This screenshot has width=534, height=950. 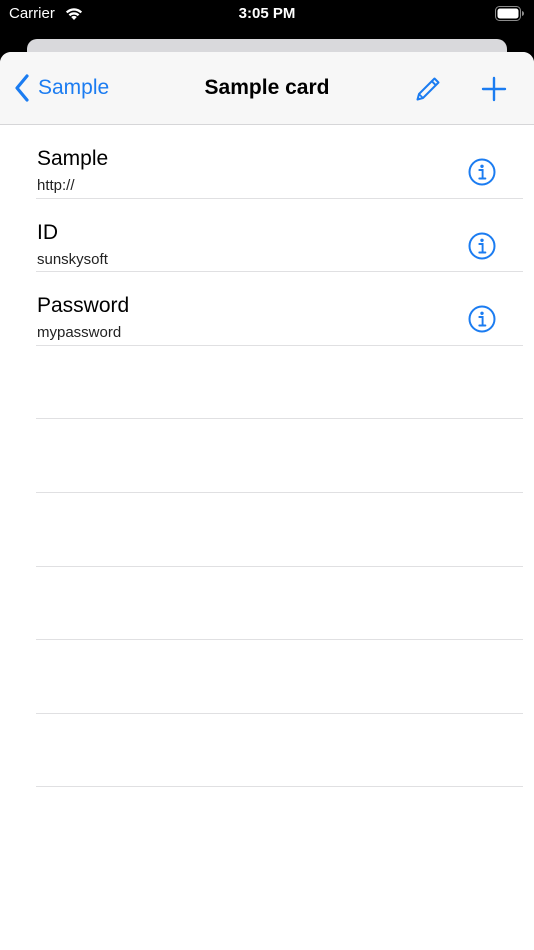 What do you see at coordinates (428, 89) in the screenshot?
I see `pencil-icon` at bounding box center [428, 89].